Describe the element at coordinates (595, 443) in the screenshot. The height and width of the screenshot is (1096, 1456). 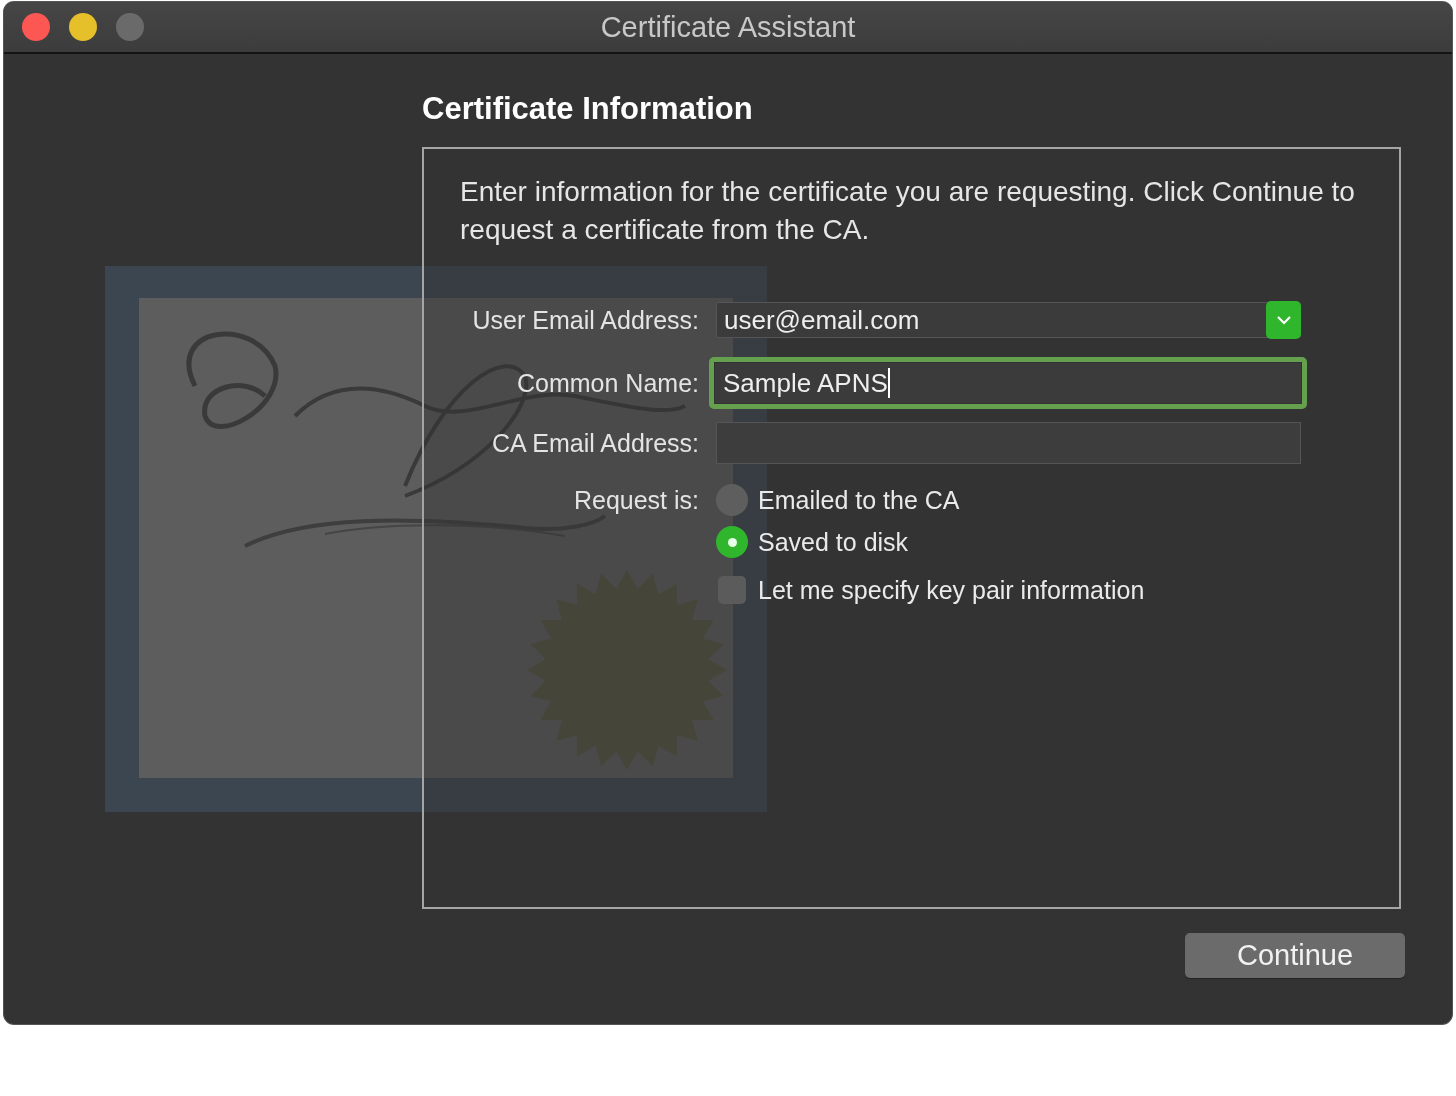
I see `field-label: CA Email Address:` at that location.